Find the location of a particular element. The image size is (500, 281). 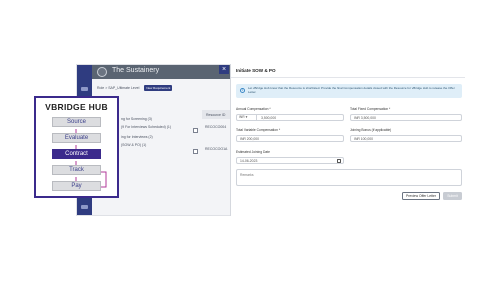

list-item: ng for Screening (3) is located at coordinates (136, 119).